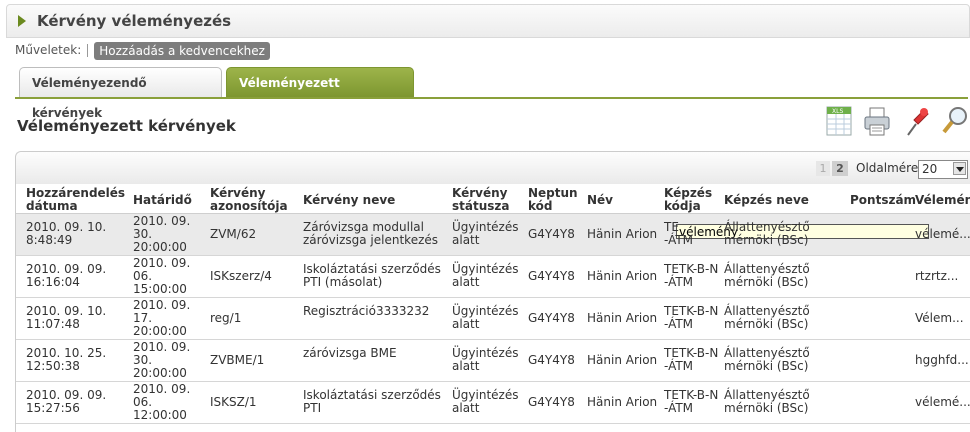 The height and width of the screenshot is (432, 970). What do you see at coordinates (371, 240) in the screenshot?
I see `cell-line: záróvizsga jelentkezés` at bounding box center [371, 240].